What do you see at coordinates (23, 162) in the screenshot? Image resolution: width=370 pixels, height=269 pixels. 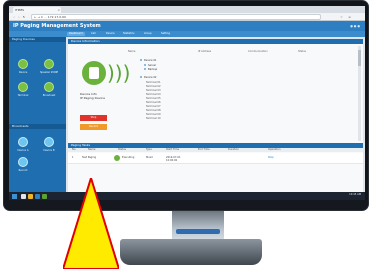 I see `record-icon` at bounding box center [23, 162].